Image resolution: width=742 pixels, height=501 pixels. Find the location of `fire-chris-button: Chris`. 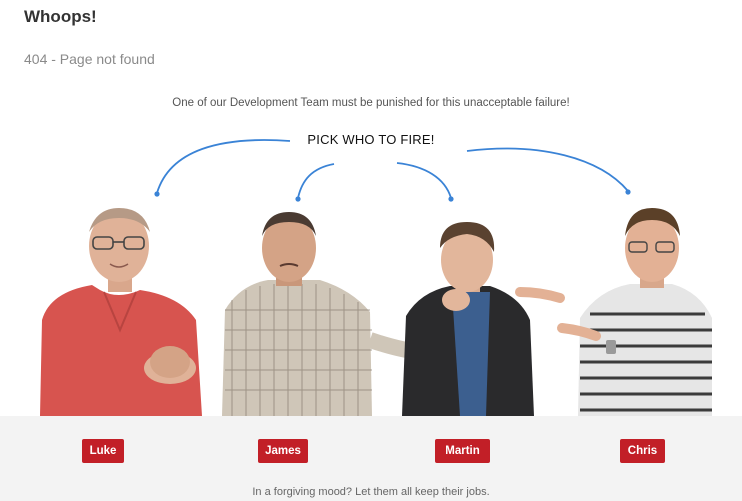

fire-chris-button: Chris is located at coordinates (642, 451).